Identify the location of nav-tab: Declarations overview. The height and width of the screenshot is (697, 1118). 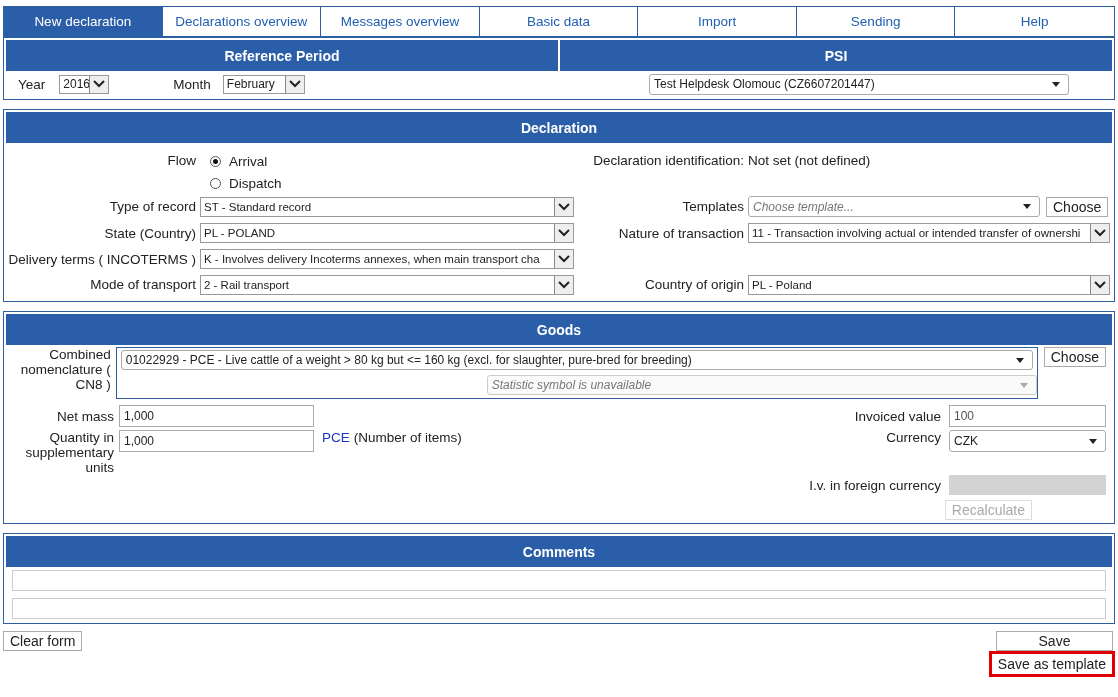
(242, 22).